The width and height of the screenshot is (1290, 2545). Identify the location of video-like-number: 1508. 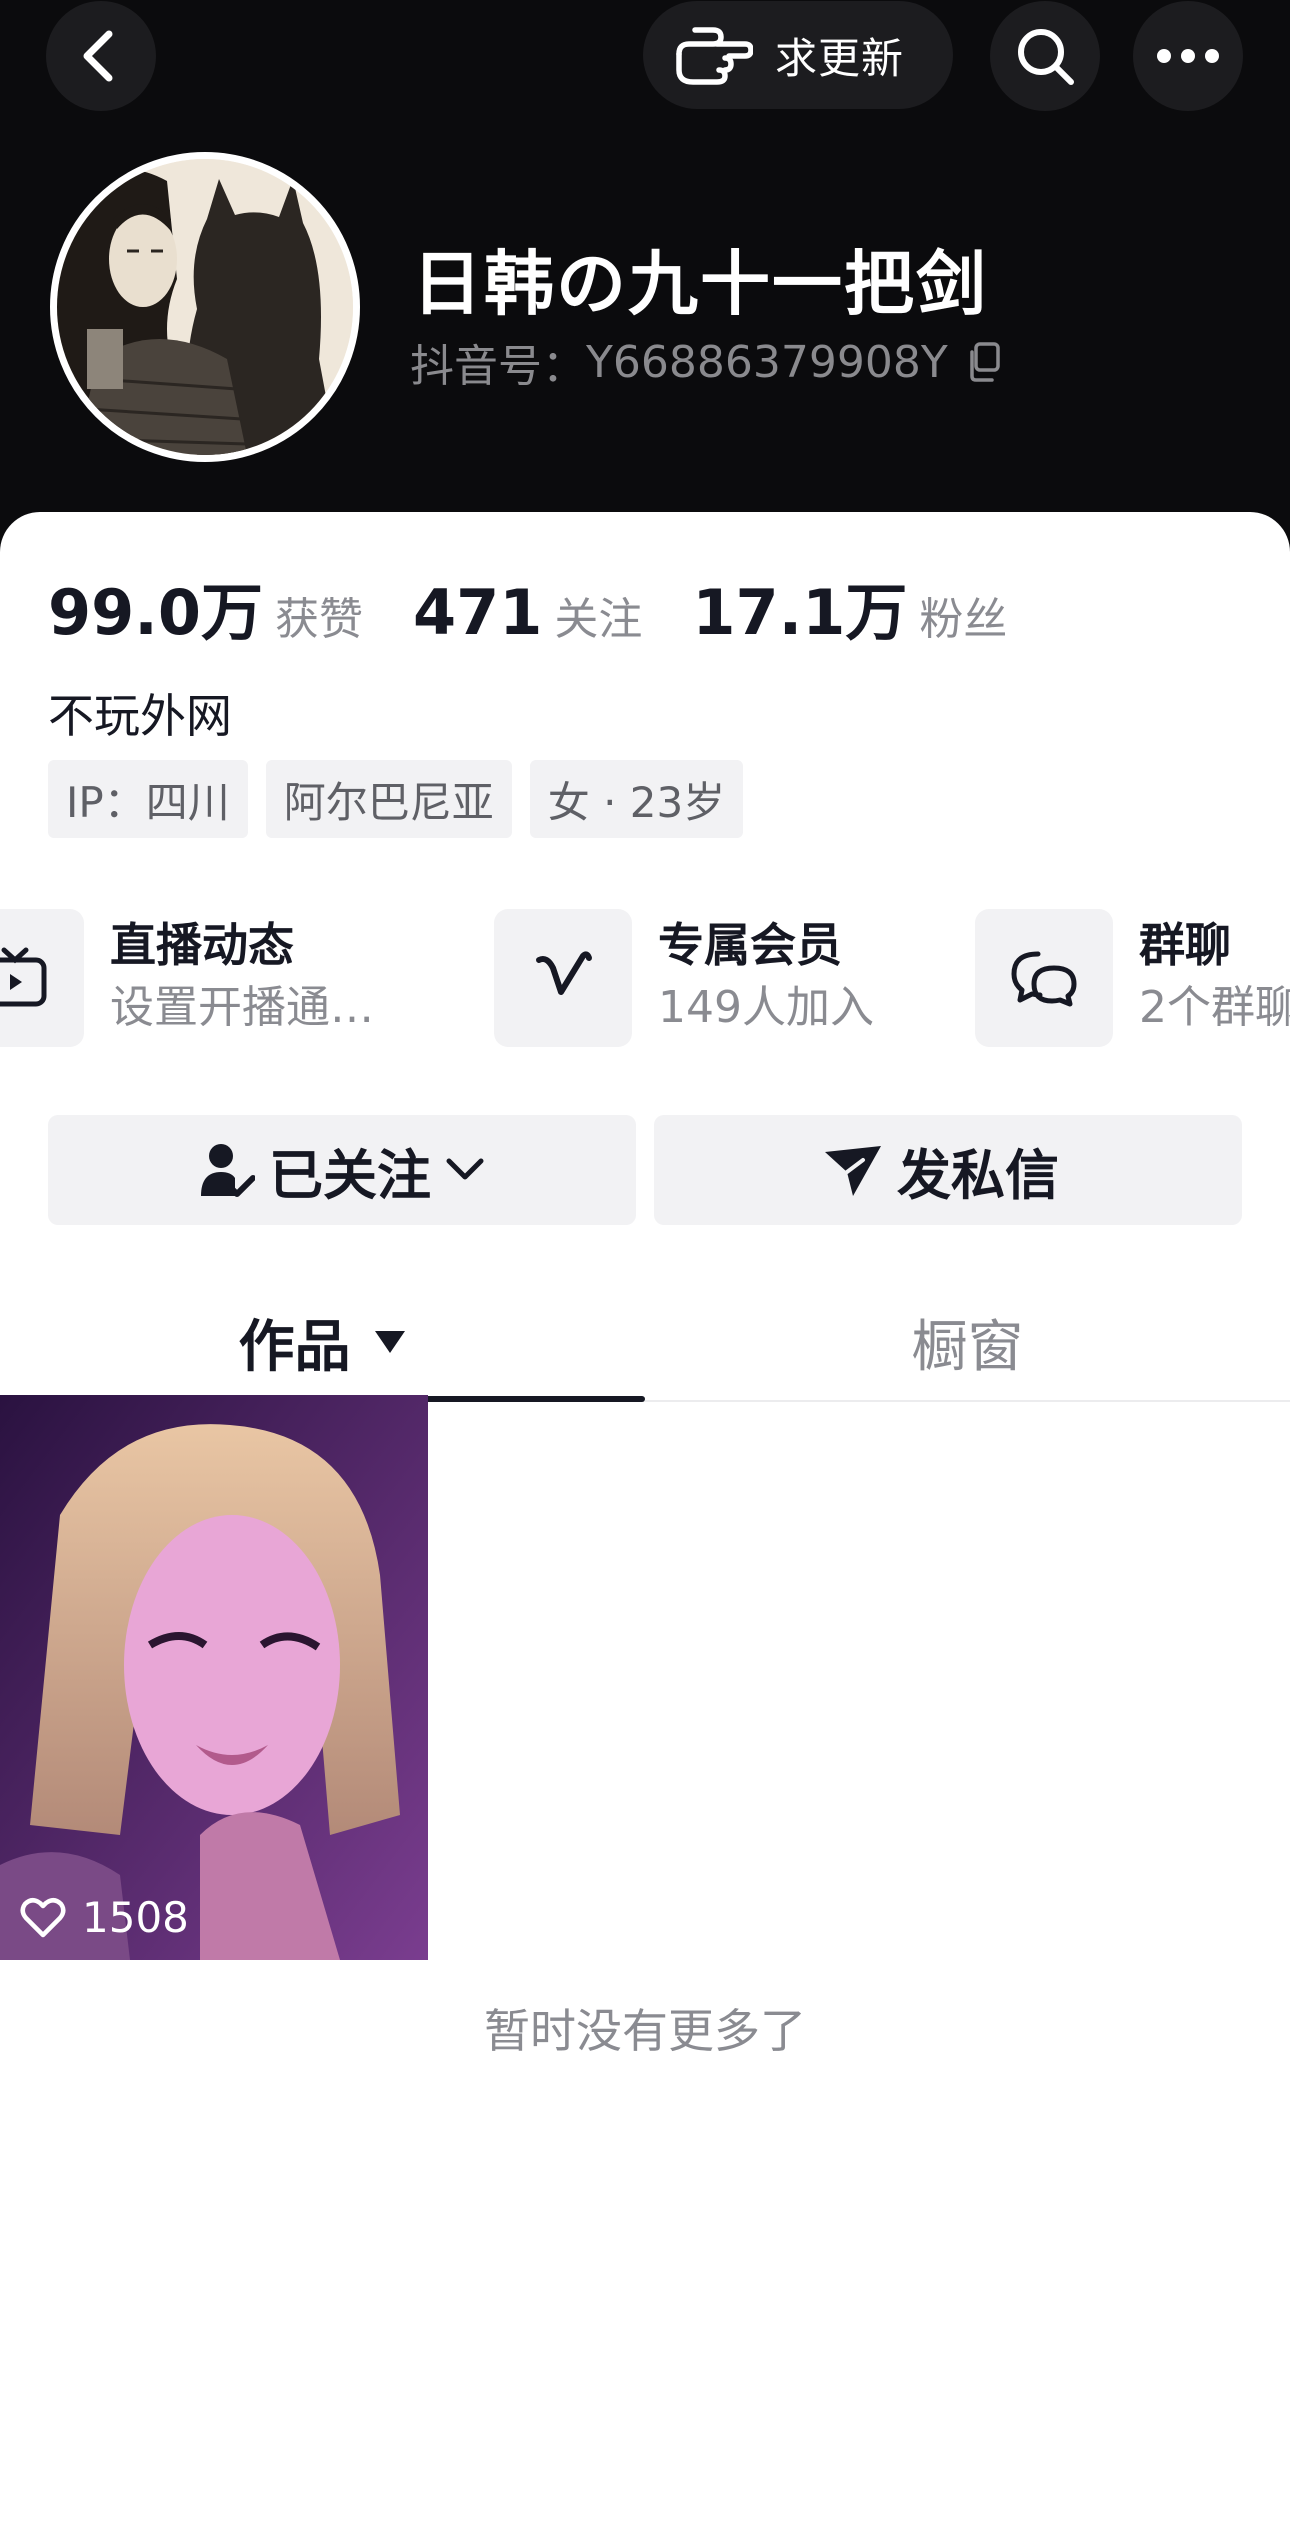
(135, 1917).